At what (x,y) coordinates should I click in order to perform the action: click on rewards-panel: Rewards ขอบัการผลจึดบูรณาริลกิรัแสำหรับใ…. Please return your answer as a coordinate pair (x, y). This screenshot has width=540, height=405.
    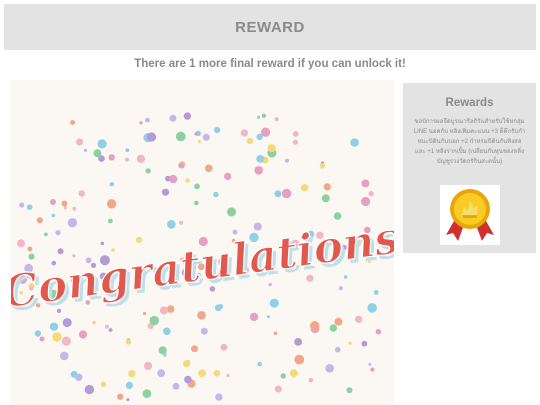
    Looking at the image, I should click on (469, 168).